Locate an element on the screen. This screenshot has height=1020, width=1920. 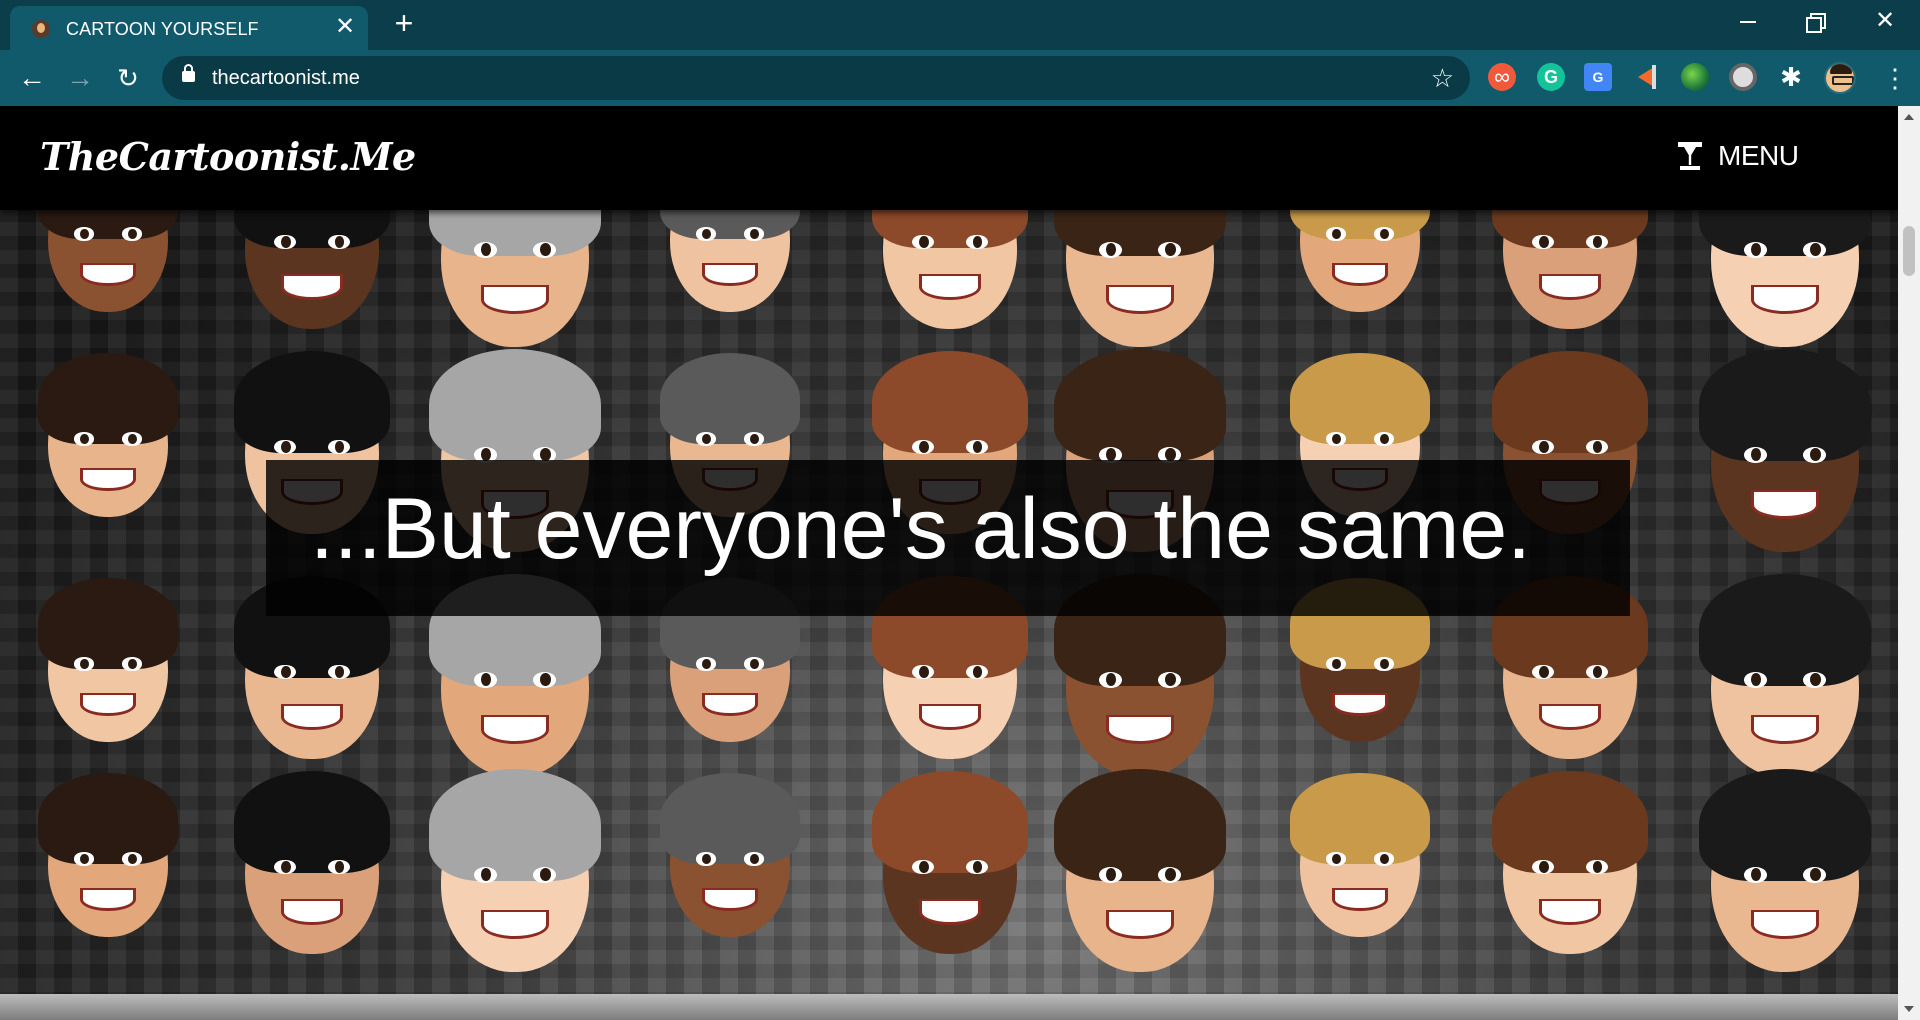
back-button: ← is located at coordinates (32, 78).